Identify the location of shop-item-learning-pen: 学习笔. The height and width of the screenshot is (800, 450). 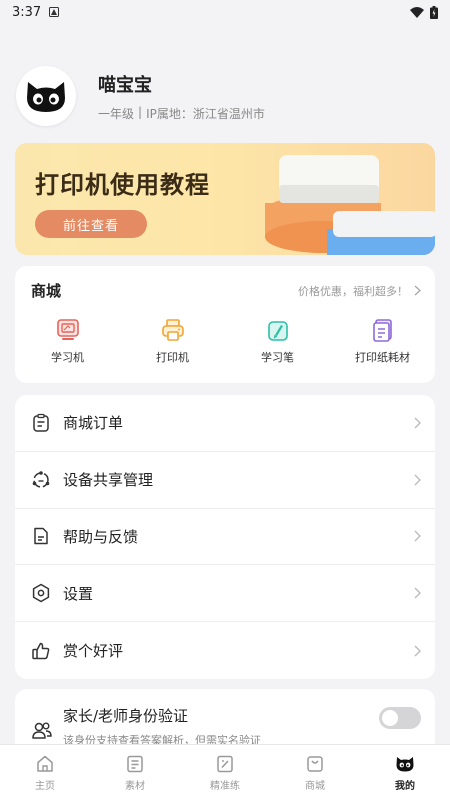
(278, 341).